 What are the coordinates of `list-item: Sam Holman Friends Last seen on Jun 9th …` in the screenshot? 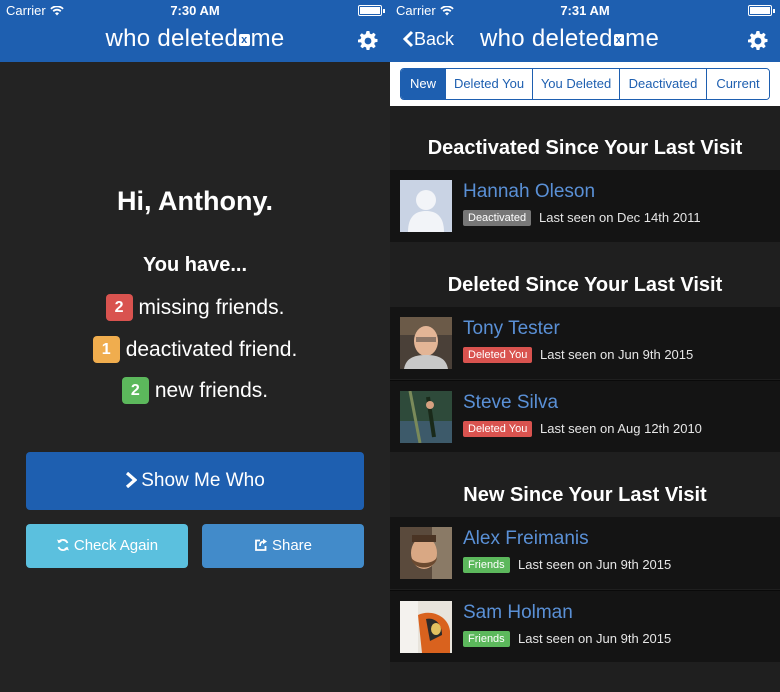 It's located at (585, 626).